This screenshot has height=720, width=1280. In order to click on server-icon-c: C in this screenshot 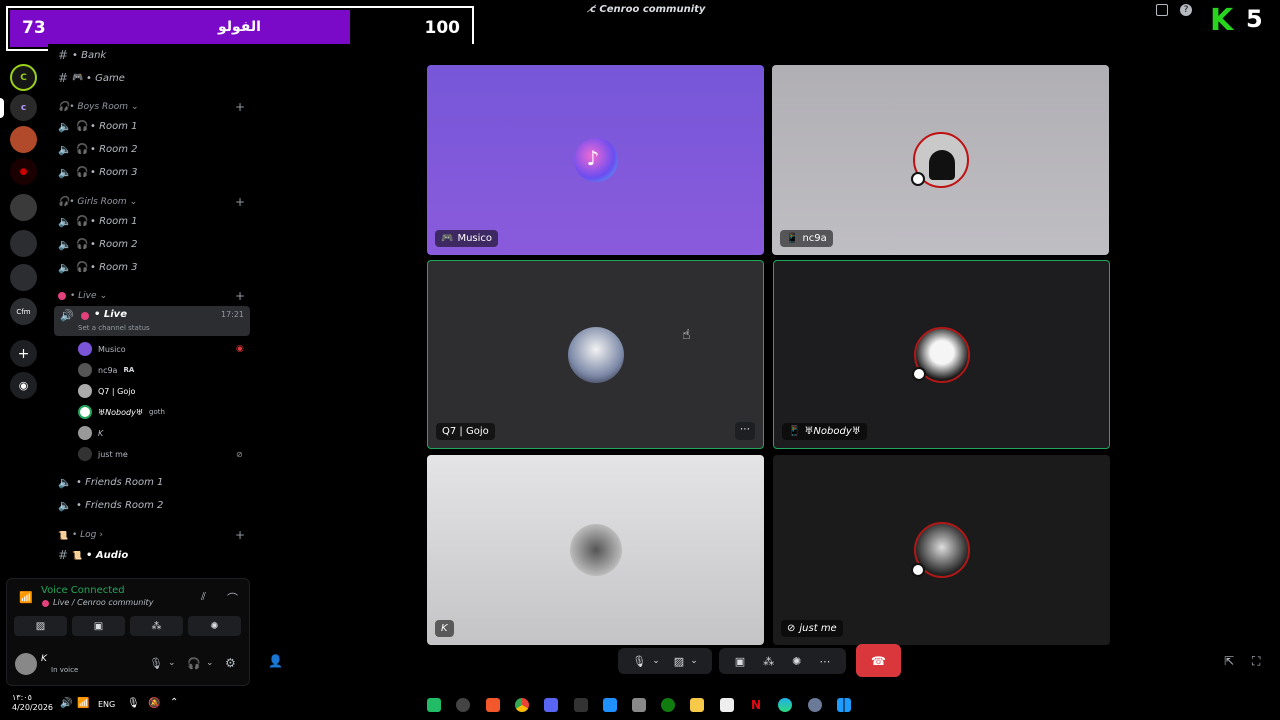, I will do `click(23, 77)`.